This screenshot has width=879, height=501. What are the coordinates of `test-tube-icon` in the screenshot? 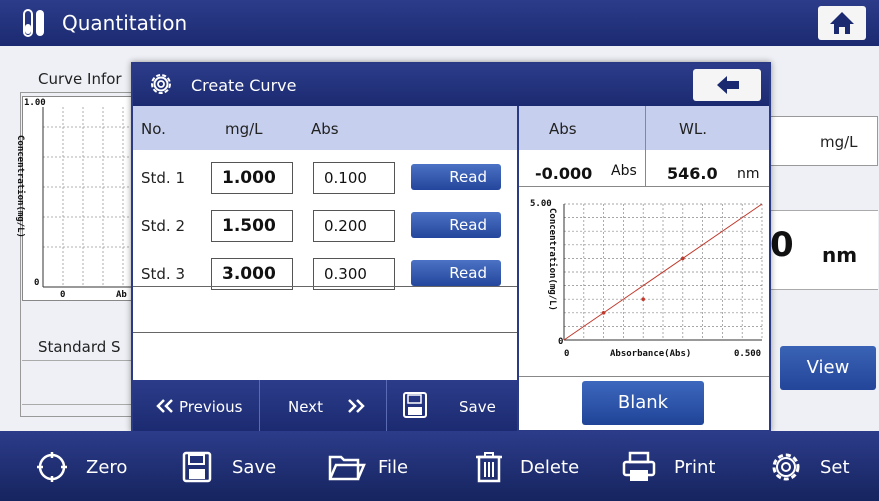 It's located at (33, 23).